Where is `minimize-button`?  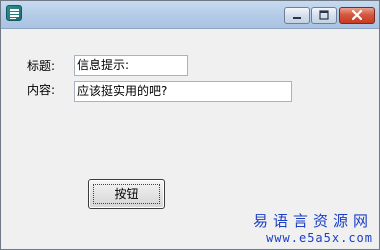 minimize-button is located at coordinates (297, 15).